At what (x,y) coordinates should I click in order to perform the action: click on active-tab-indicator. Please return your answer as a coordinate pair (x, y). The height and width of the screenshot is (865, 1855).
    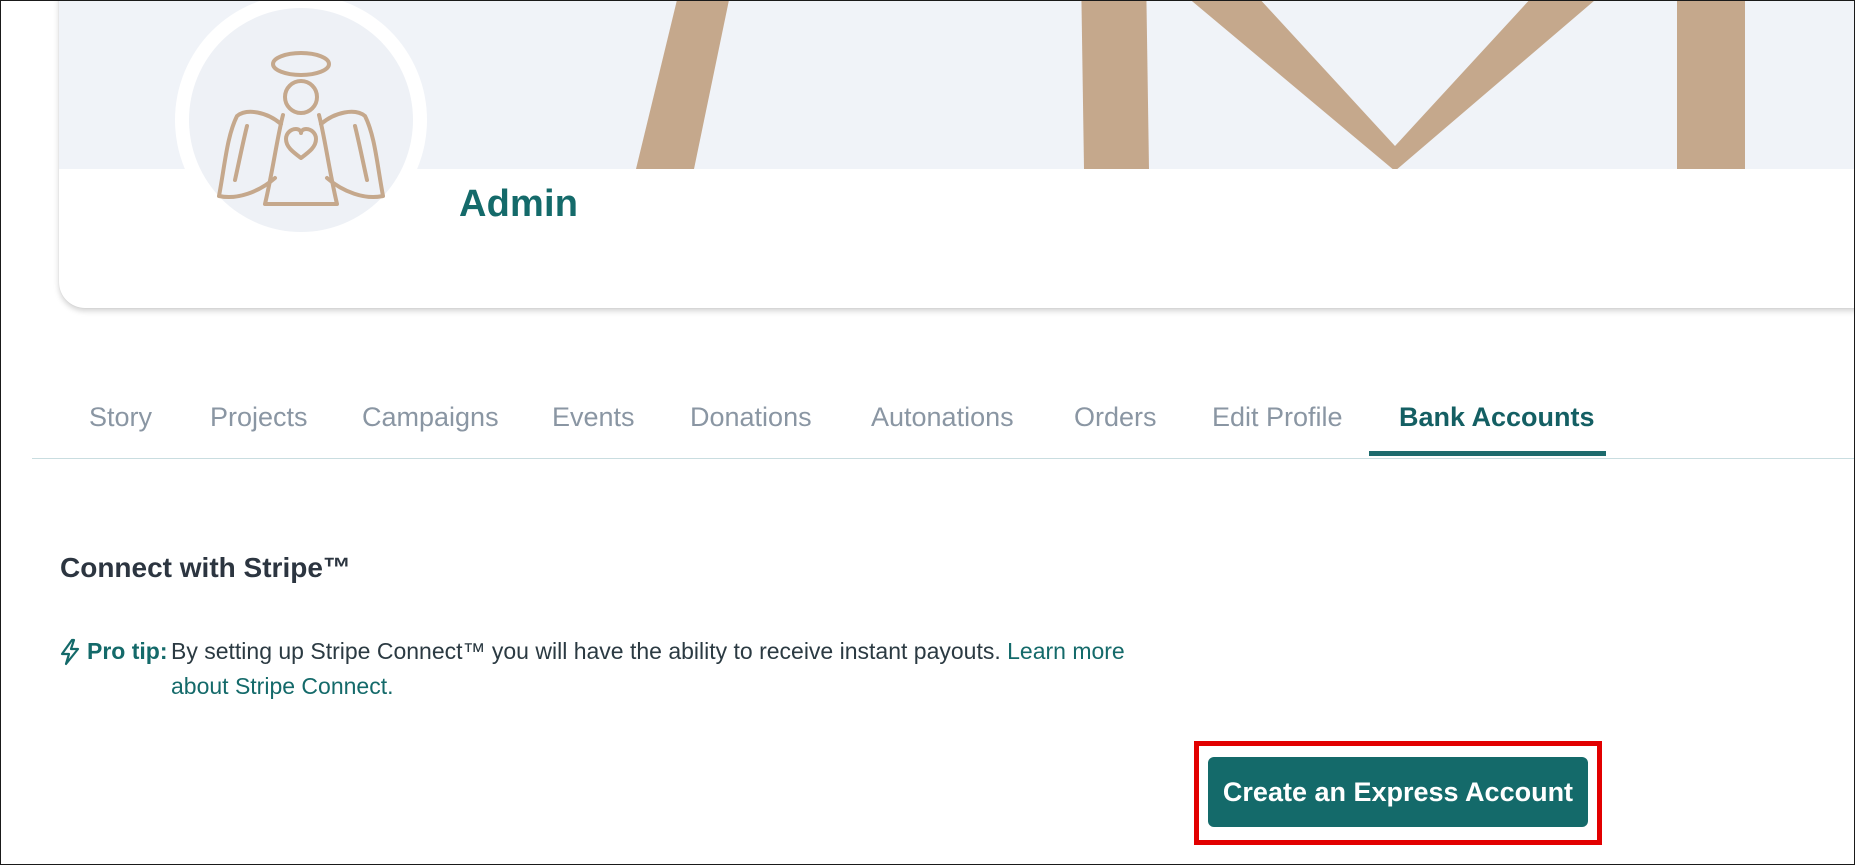
    Looking at the image, I should click on (1487, 453).